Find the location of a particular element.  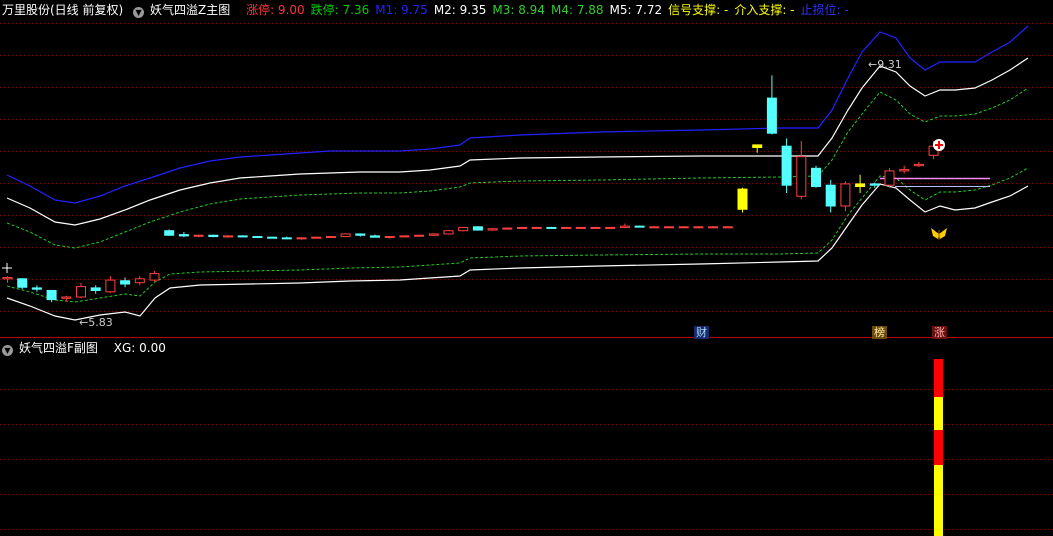

main-indicator-name: ▼ 妖气四溢Z主图 is located at coordinates (184, 10).